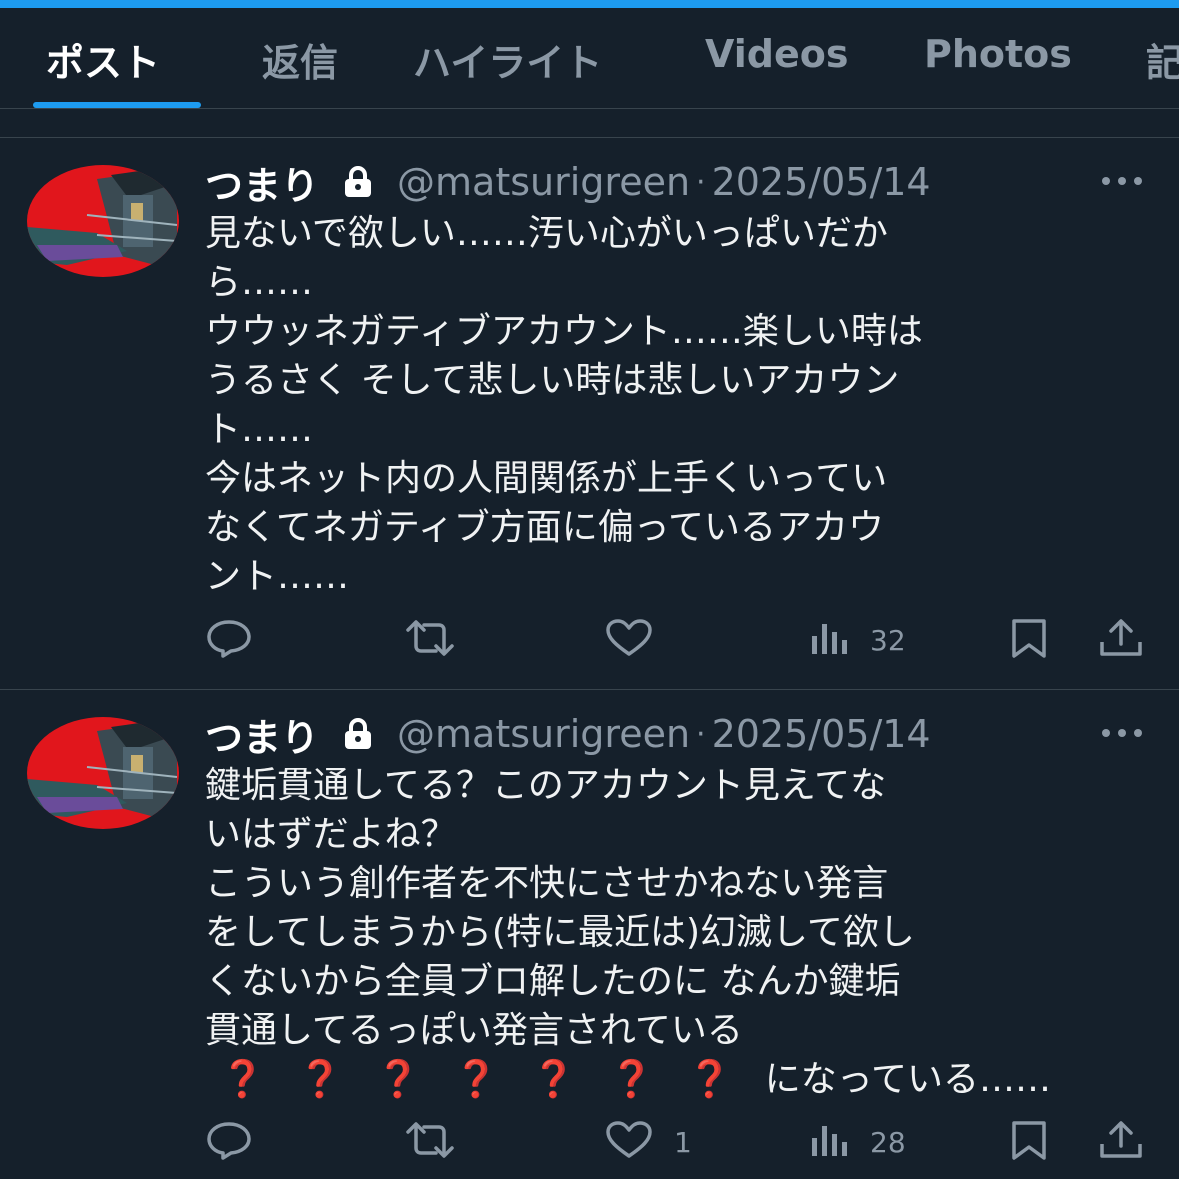 The width and height of the screenshot is (1179, 1179). I want to click on tweet-text-line: ウウッネガティブアカウント……楽しい時は, so click(564, 331).